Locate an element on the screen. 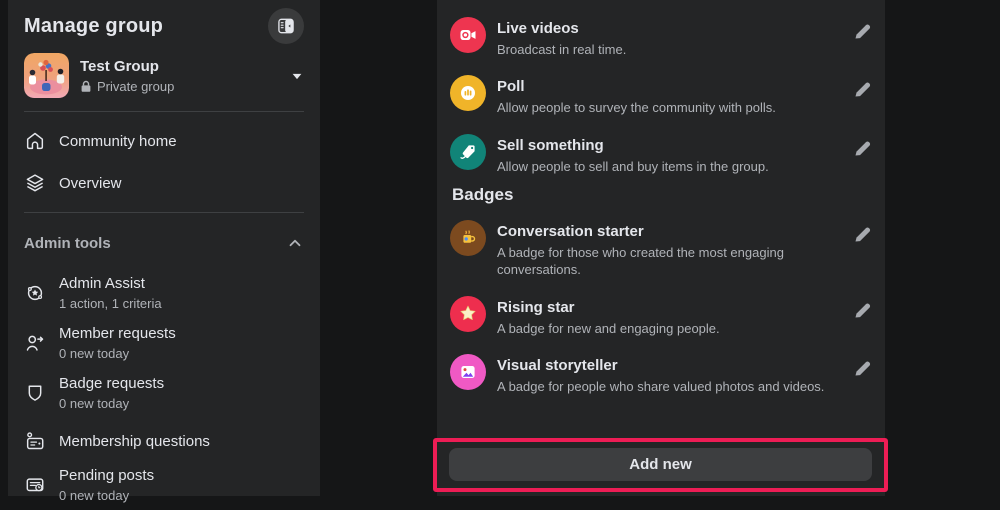  shield-icon is located at coordinates (35, 393).